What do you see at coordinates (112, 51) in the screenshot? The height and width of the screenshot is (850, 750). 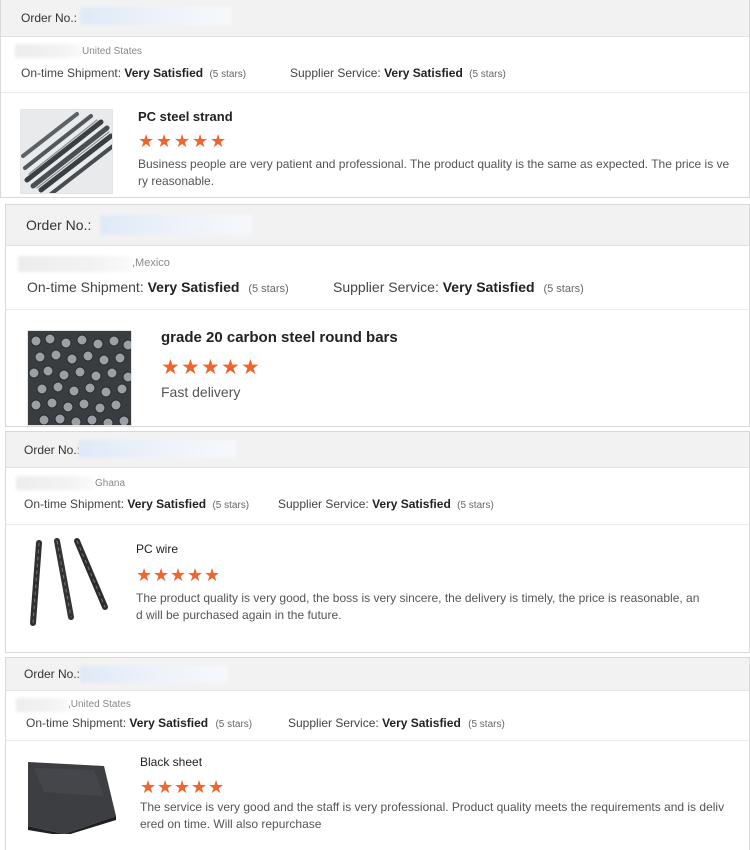 I see `buyer-country: United States` at bounding box center [112, 51].